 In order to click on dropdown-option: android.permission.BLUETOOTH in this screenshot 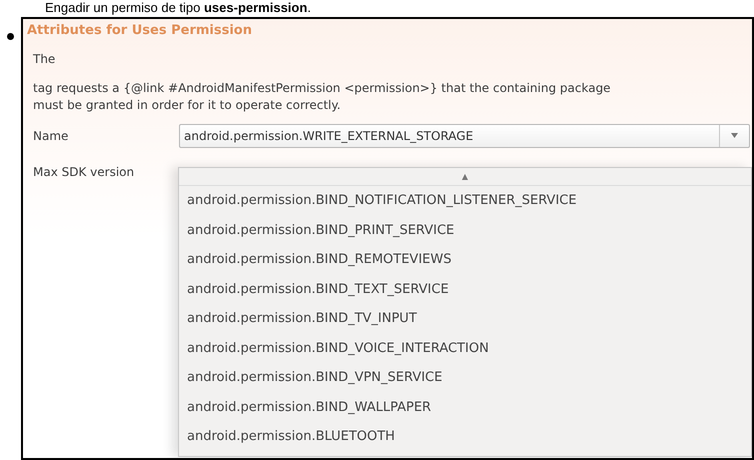, I will do `click(465, 437)`.